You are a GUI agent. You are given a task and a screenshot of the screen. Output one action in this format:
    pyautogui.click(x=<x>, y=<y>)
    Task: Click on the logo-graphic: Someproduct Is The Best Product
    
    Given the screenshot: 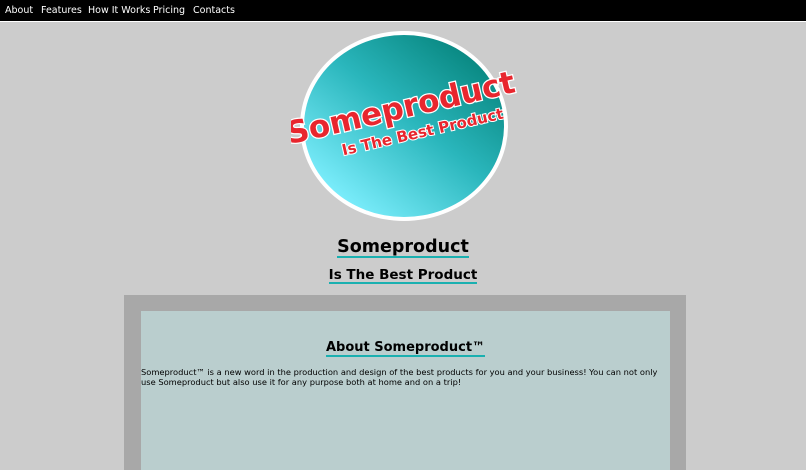 What is the action you would take?
    pyautogui.click(x=401, y=126)
    